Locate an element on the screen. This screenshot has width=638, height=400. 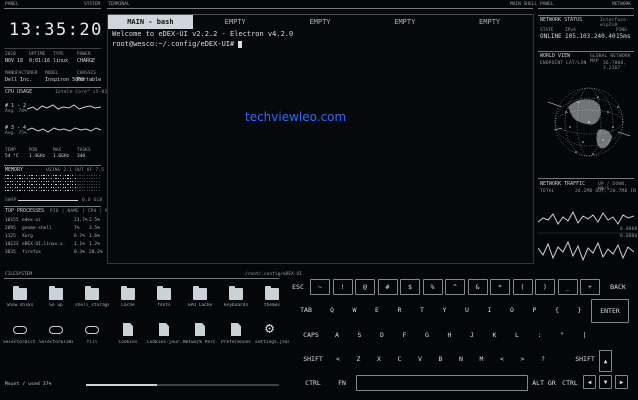
key-letter: G is located at coordinates (427, 335).